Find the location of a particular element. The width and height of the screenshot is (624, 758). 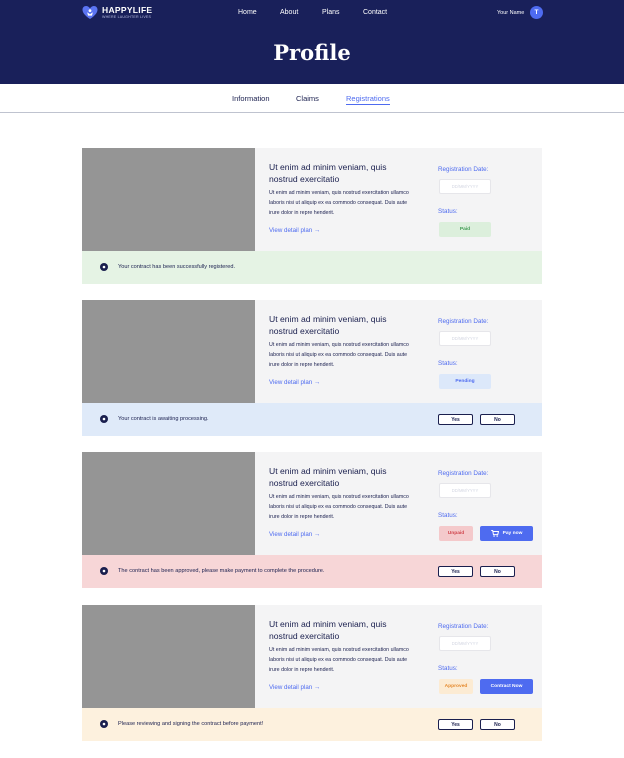

avatar: T is located at coordinates (536, 12).